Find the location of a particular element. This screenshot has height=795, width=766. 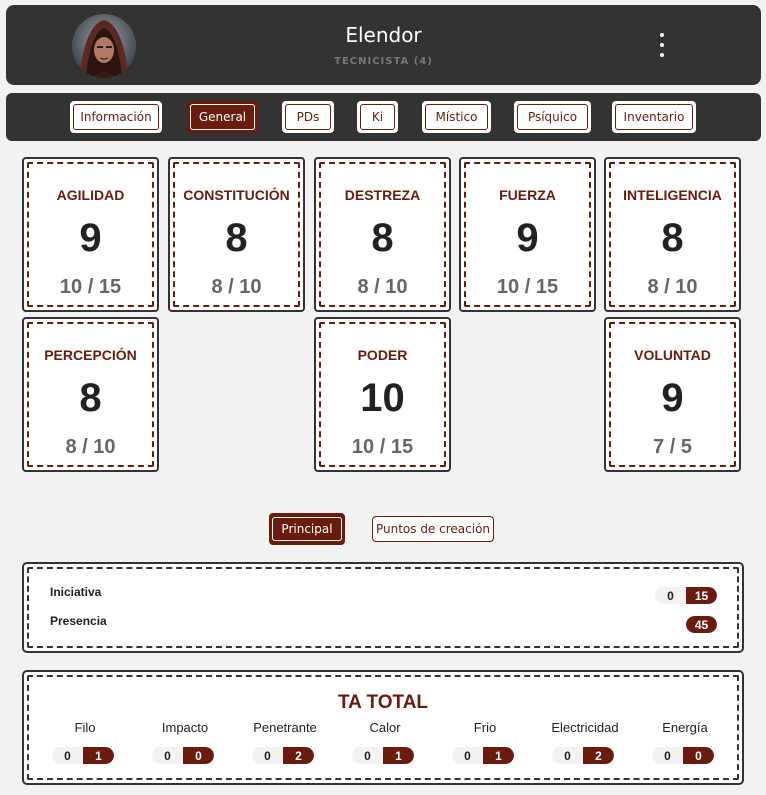

tab-label: General is located at coordinates (222, 117).